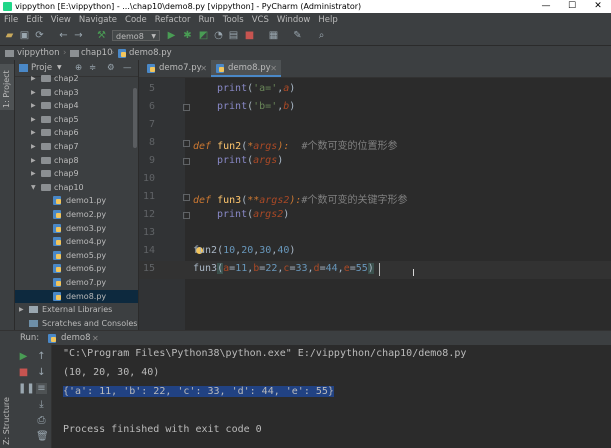  Describe the element at coordinates (76, 214) in the screenshot. I see `tree-file-item: demo2.py` at that location.